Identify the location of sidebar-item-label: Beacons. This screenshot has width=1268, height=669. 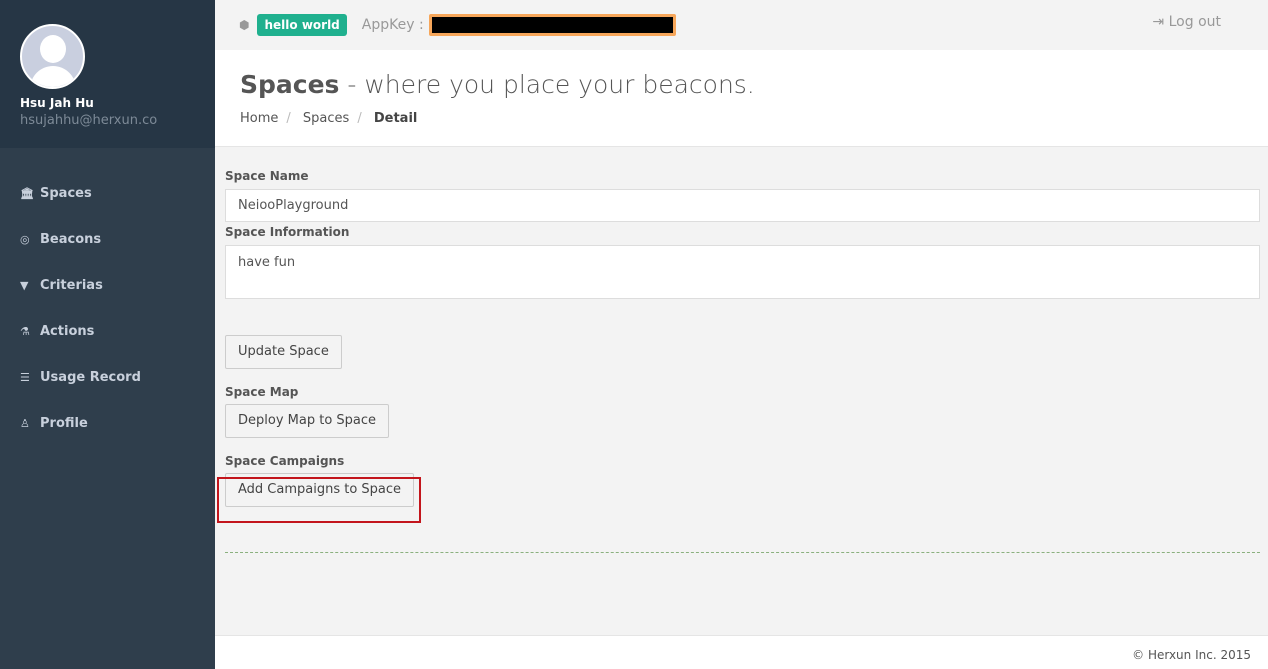
(71, 239).